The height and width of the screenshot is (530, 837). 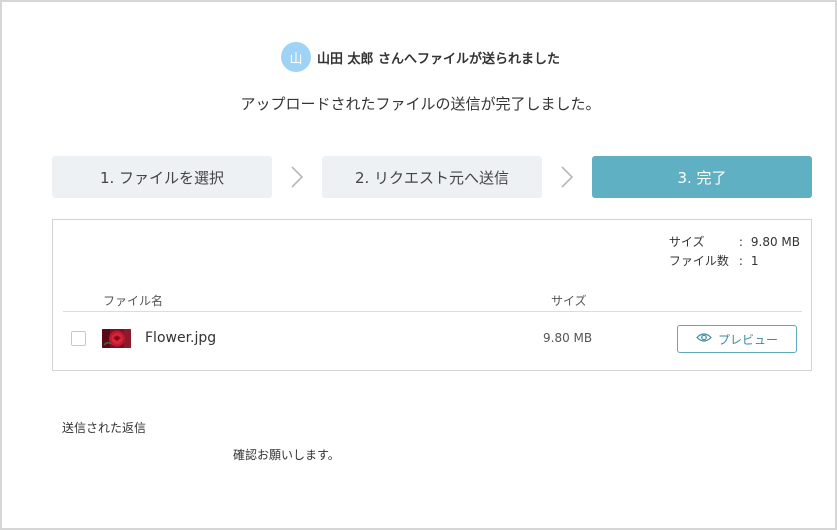 What do you see at coordinates (420, 104) in the screenshot?
I see `completion-message: アップロードされたファイルの送信が完了しました。` at bounding box center [420, 104].